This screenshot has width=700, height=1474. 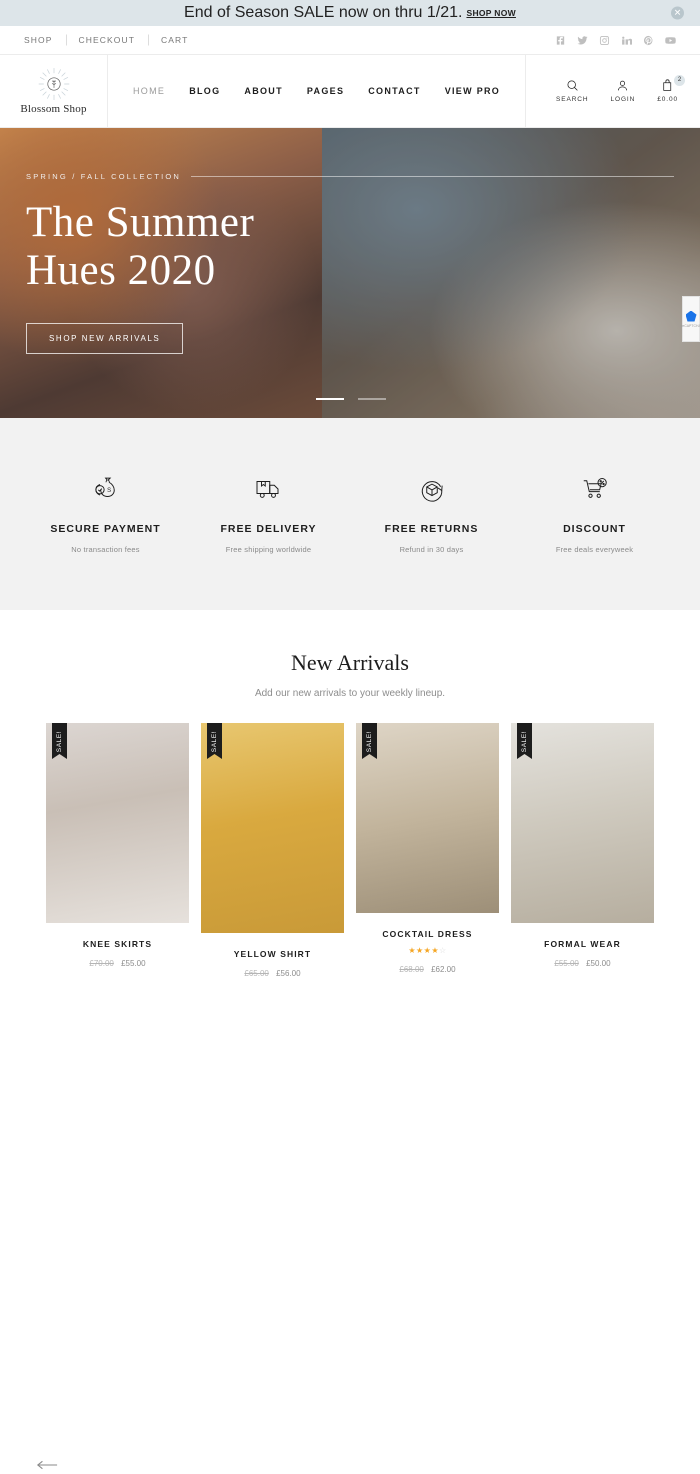 What do you see at coordinates (204, 91) in the screenshot?
I see `nav-item-blog: BLOG` at bounding box center [204, 91].